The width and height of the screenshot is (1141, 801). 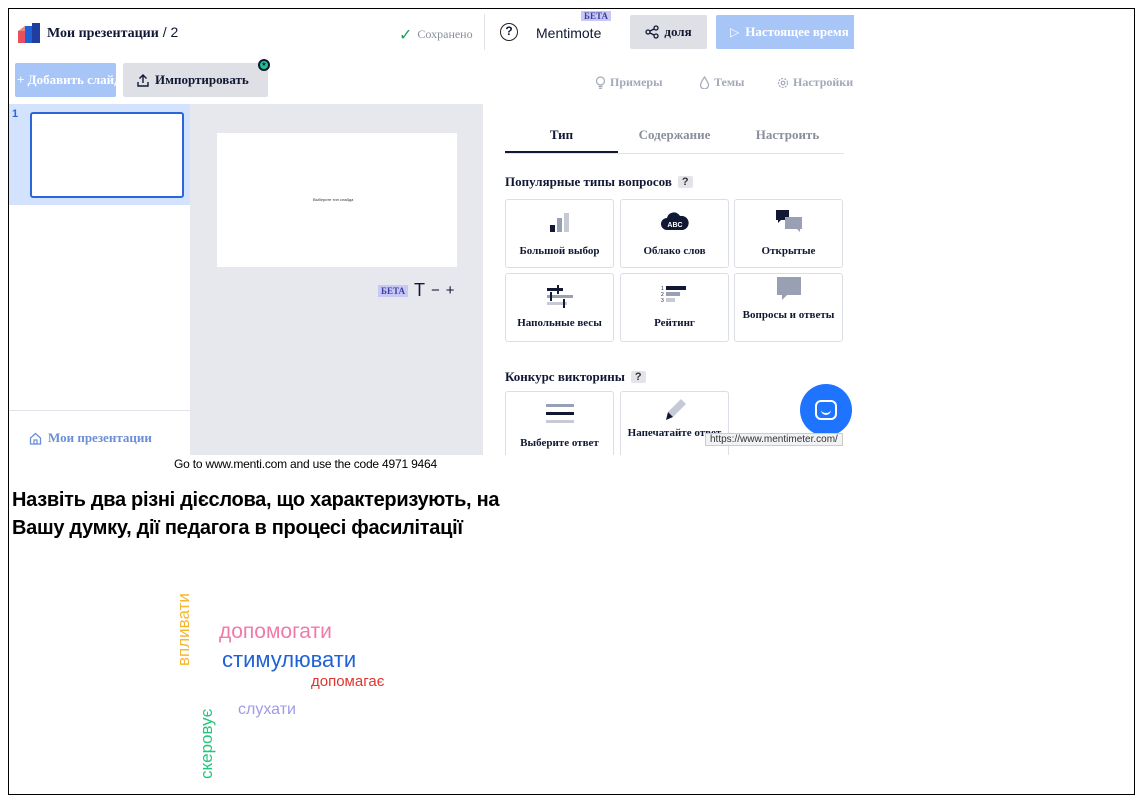 I want to click on help-icon: ?, so click(x=509, y=32).